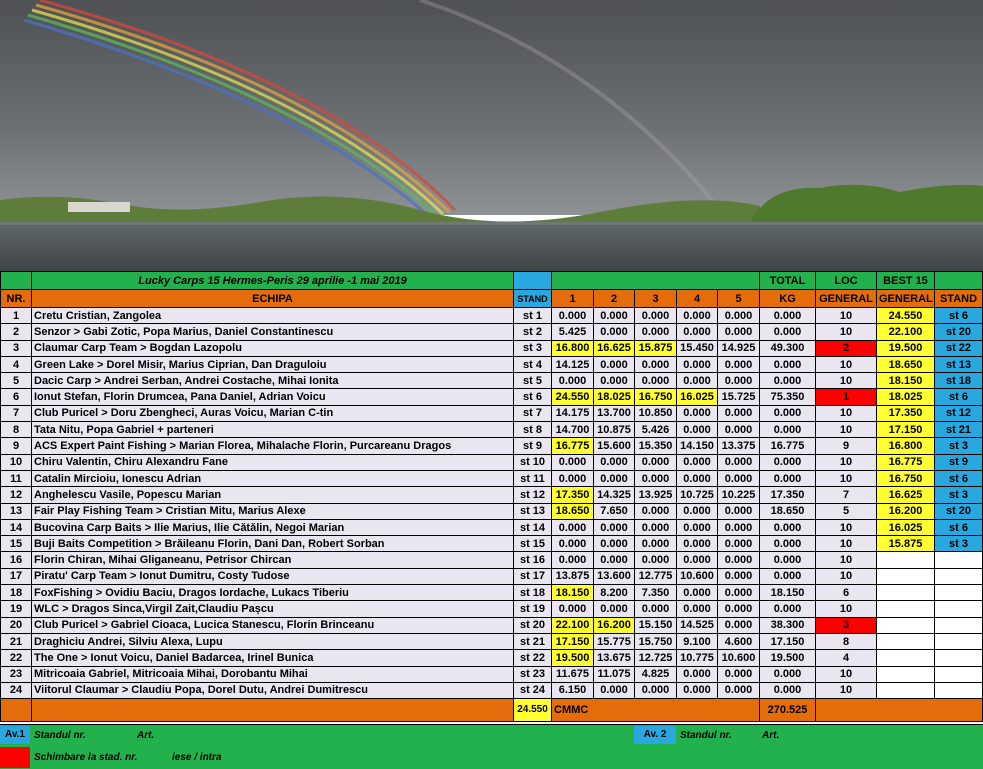  What do you see at coordinates (572, 625) in the screenshot?
I see `cell-round-1: 22.100` at bounding box center [572, 625].